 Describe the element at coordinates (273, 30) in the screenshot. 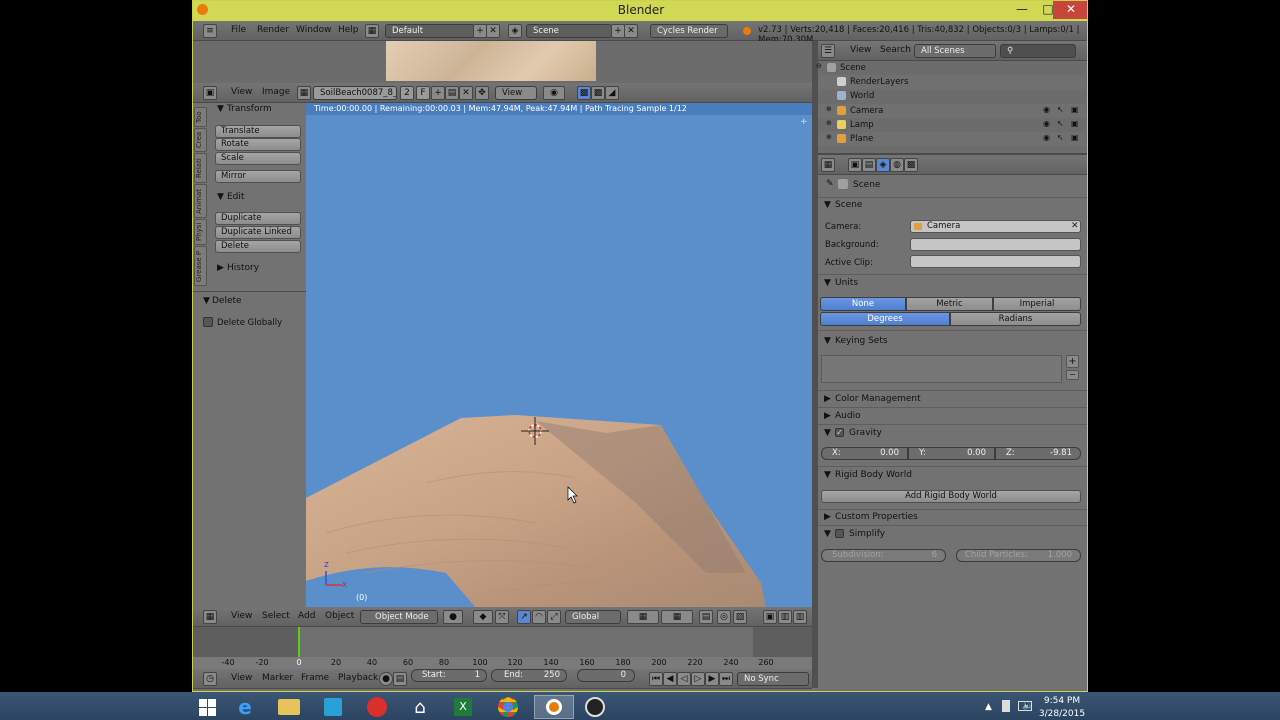

I see `menu-render: Render` at that location.